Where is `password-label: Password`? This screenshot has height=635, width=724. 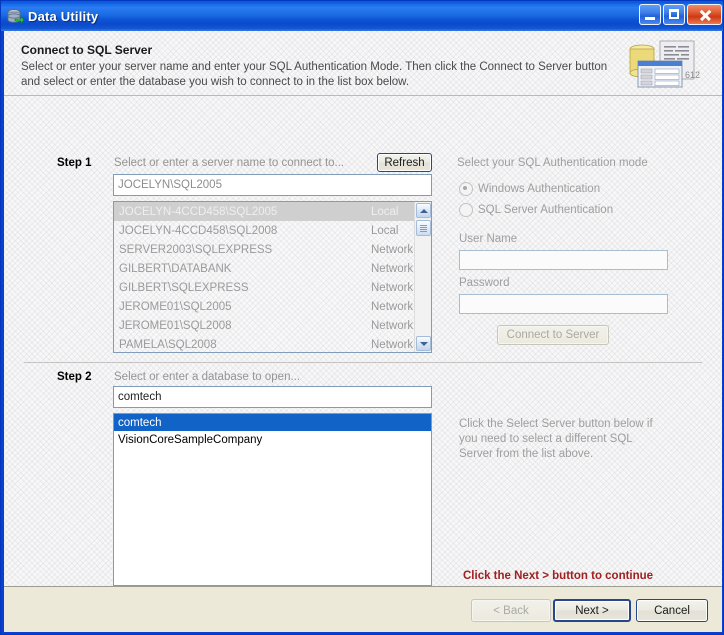
password-label: Password is located at coordinates (484, 283).